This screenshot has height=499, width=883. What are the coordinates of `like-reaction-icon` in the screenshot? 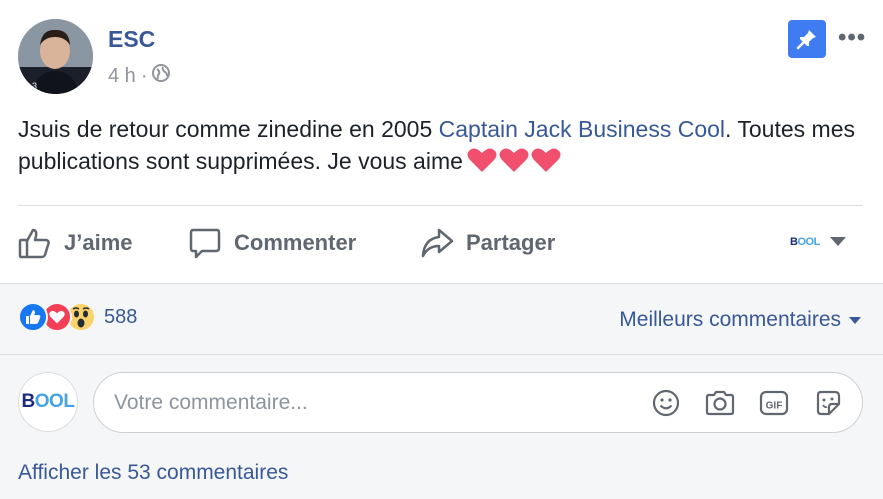 It's located at (33, 317).